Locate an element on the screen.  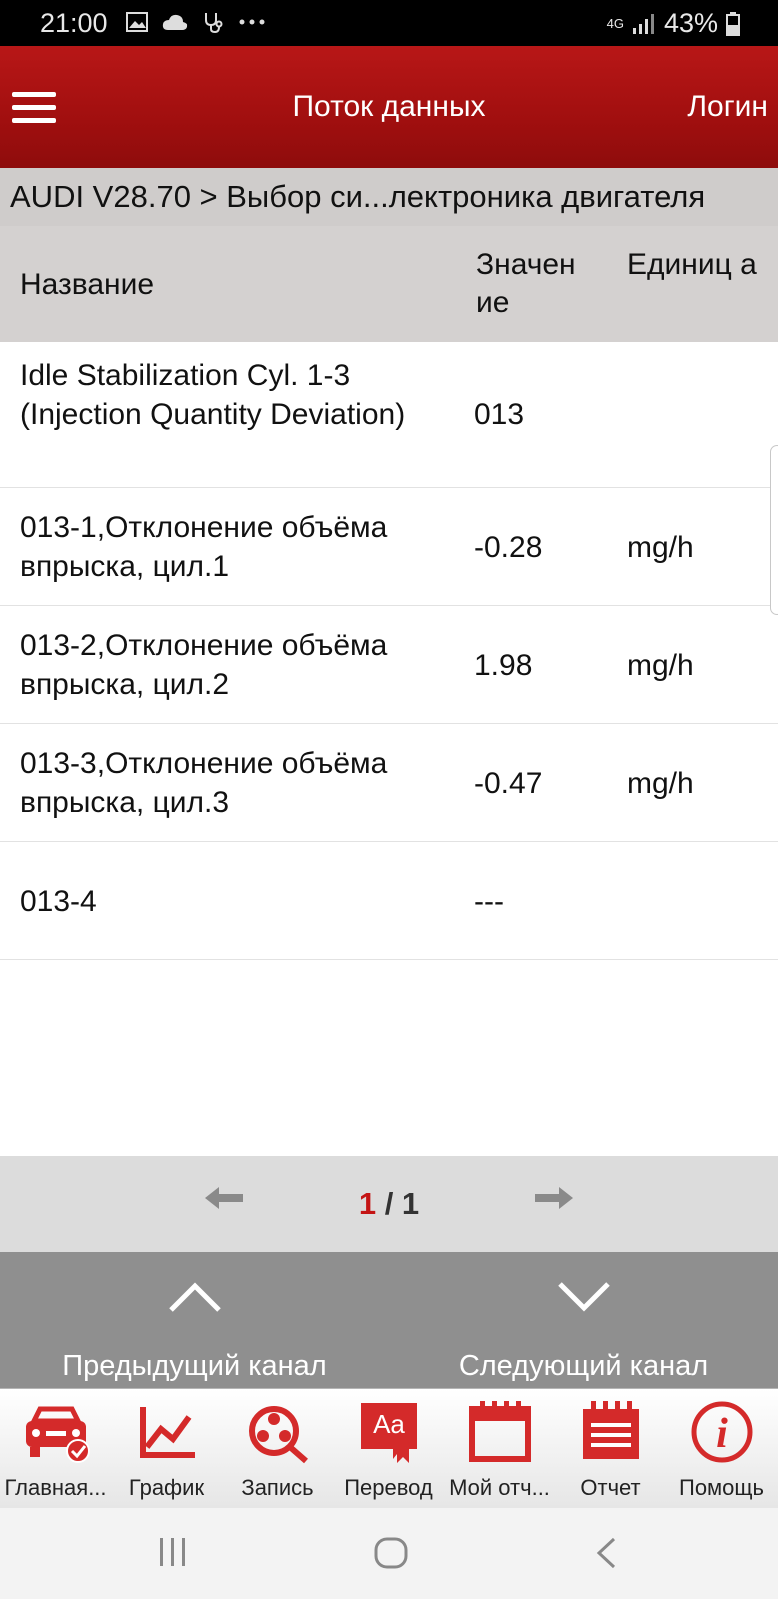
row-value: -0.47 is located at coordinates (508, 783).